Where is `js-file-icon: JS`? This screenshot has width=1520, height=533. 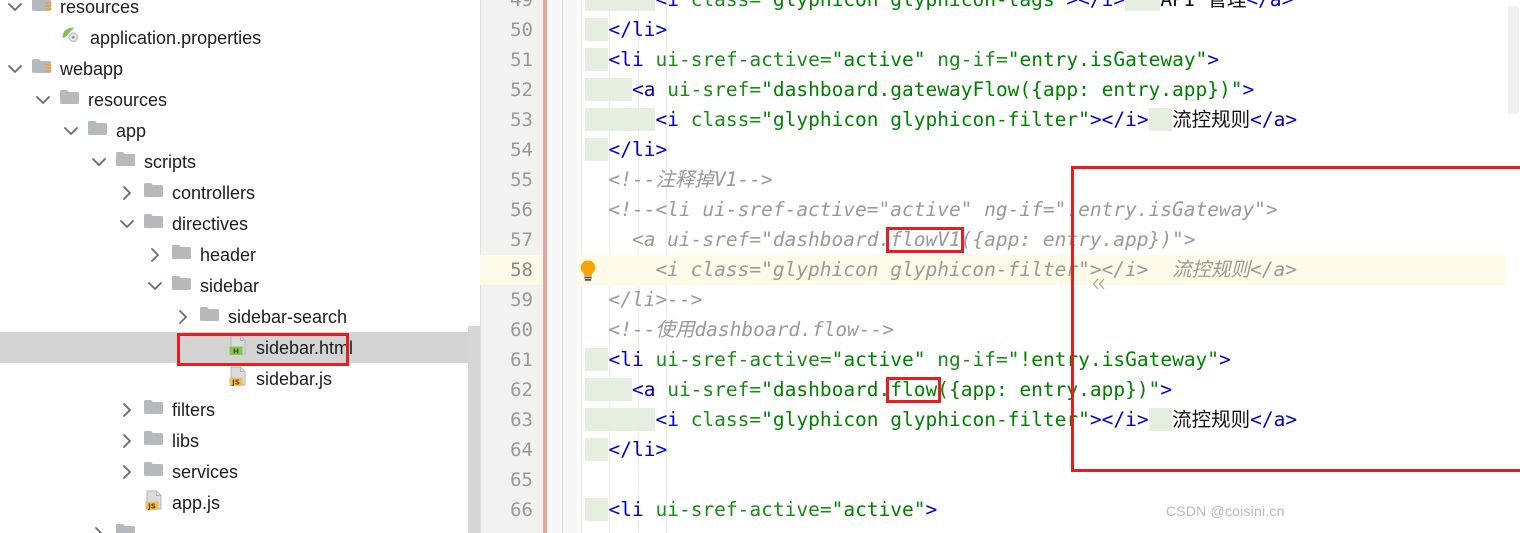
js-file-icon: JS is located at coordinates (238, 378).